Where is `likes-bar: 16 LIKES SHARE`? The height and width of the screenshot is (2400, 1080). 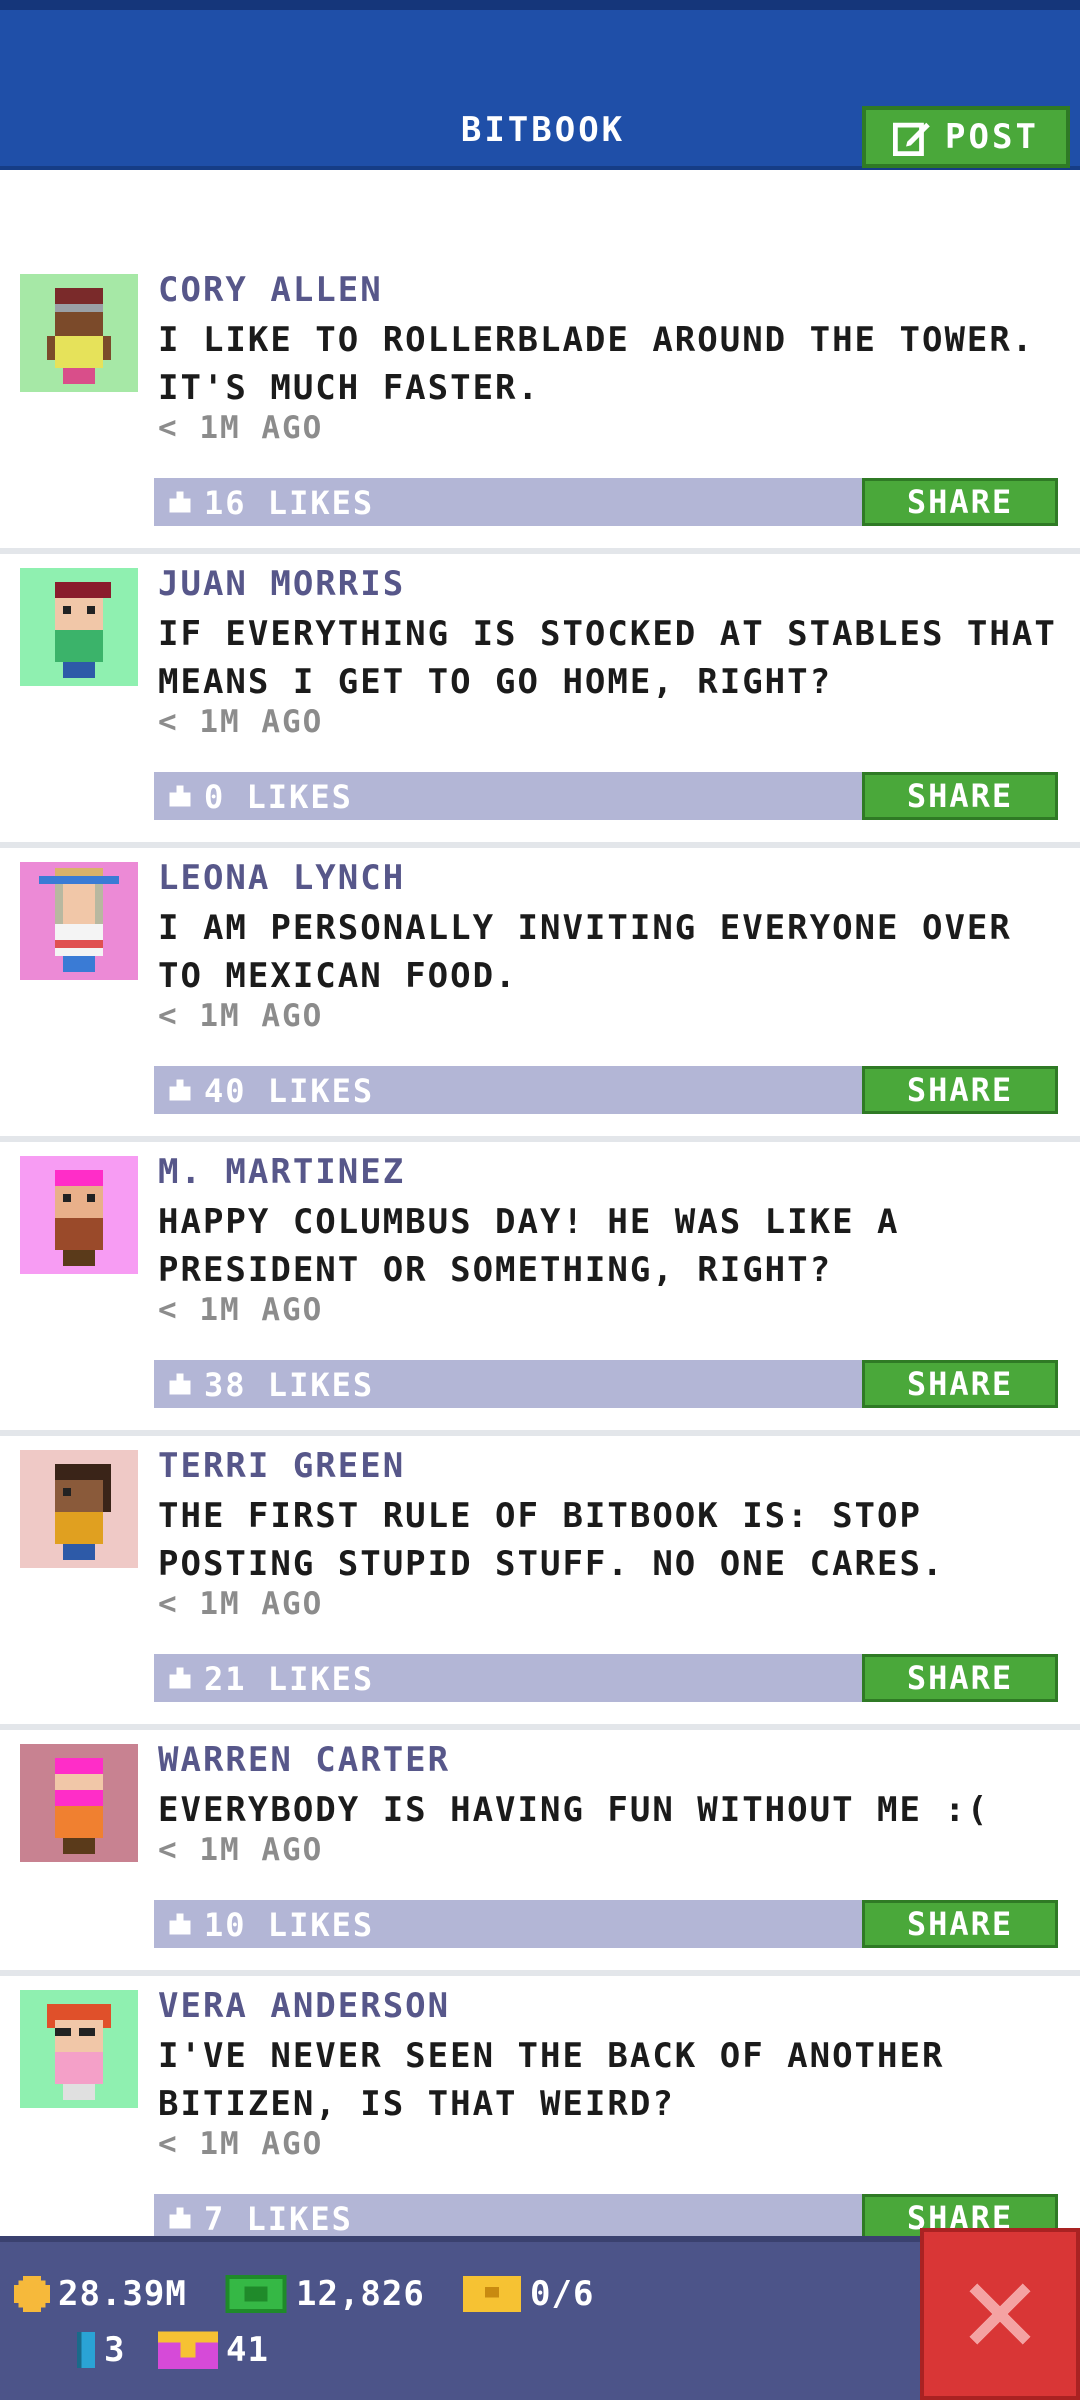 likes-bar: 16 LIKES SHARE is located at coordinates (606, 502).